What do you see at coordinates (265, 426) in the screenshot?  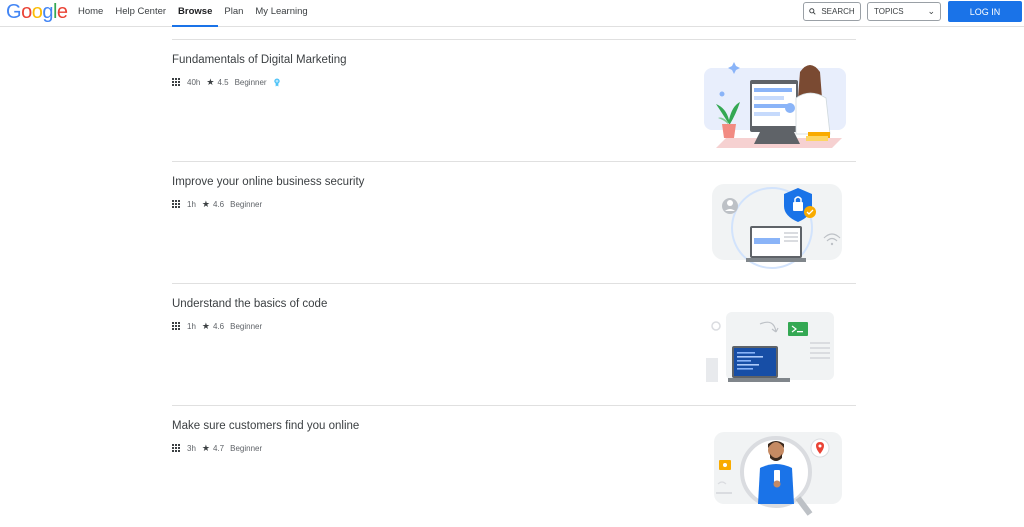 I see `course-title: Make sure customers find you online` at bounding box center [265, 426].